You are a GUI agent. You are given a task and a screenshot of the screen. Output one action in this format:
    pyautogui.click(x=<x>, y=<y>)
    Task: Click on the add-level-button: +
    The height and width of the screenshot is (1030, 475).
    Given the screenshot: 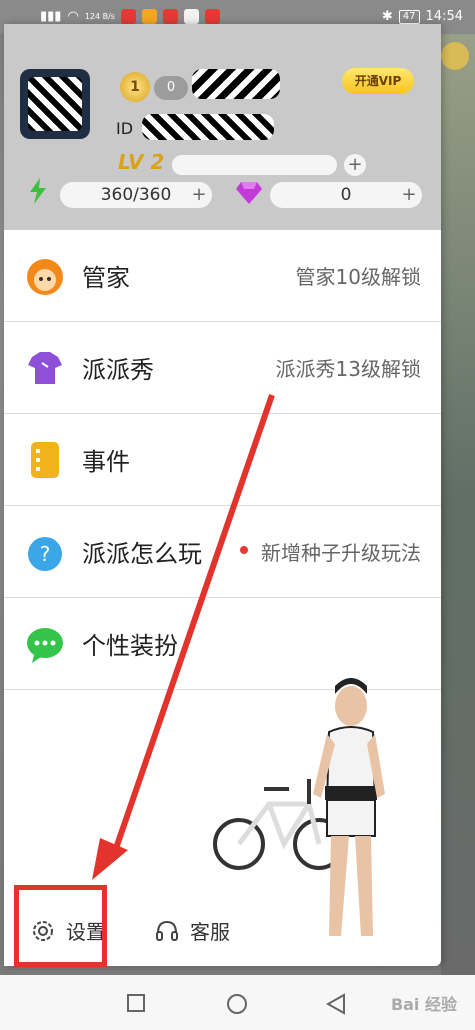 What is the action you would take?
    pyautogui.click(x=355, y=165)
    